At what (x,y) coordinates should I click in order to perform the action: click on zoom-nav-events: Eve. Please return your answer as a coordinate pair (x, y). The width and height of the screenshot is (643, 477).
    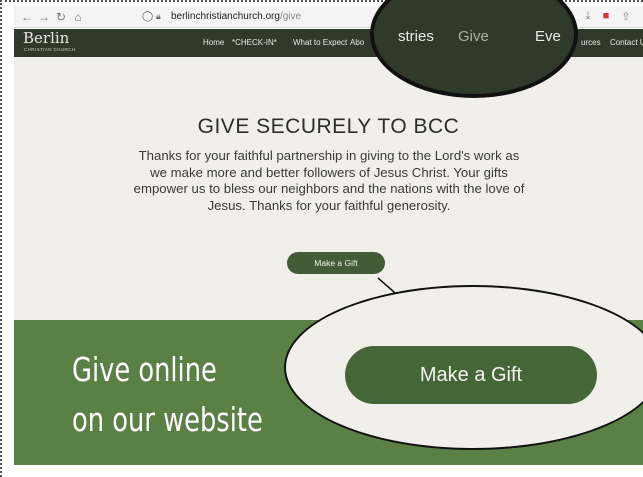
    Looking at the image, I should click on (548, 36).